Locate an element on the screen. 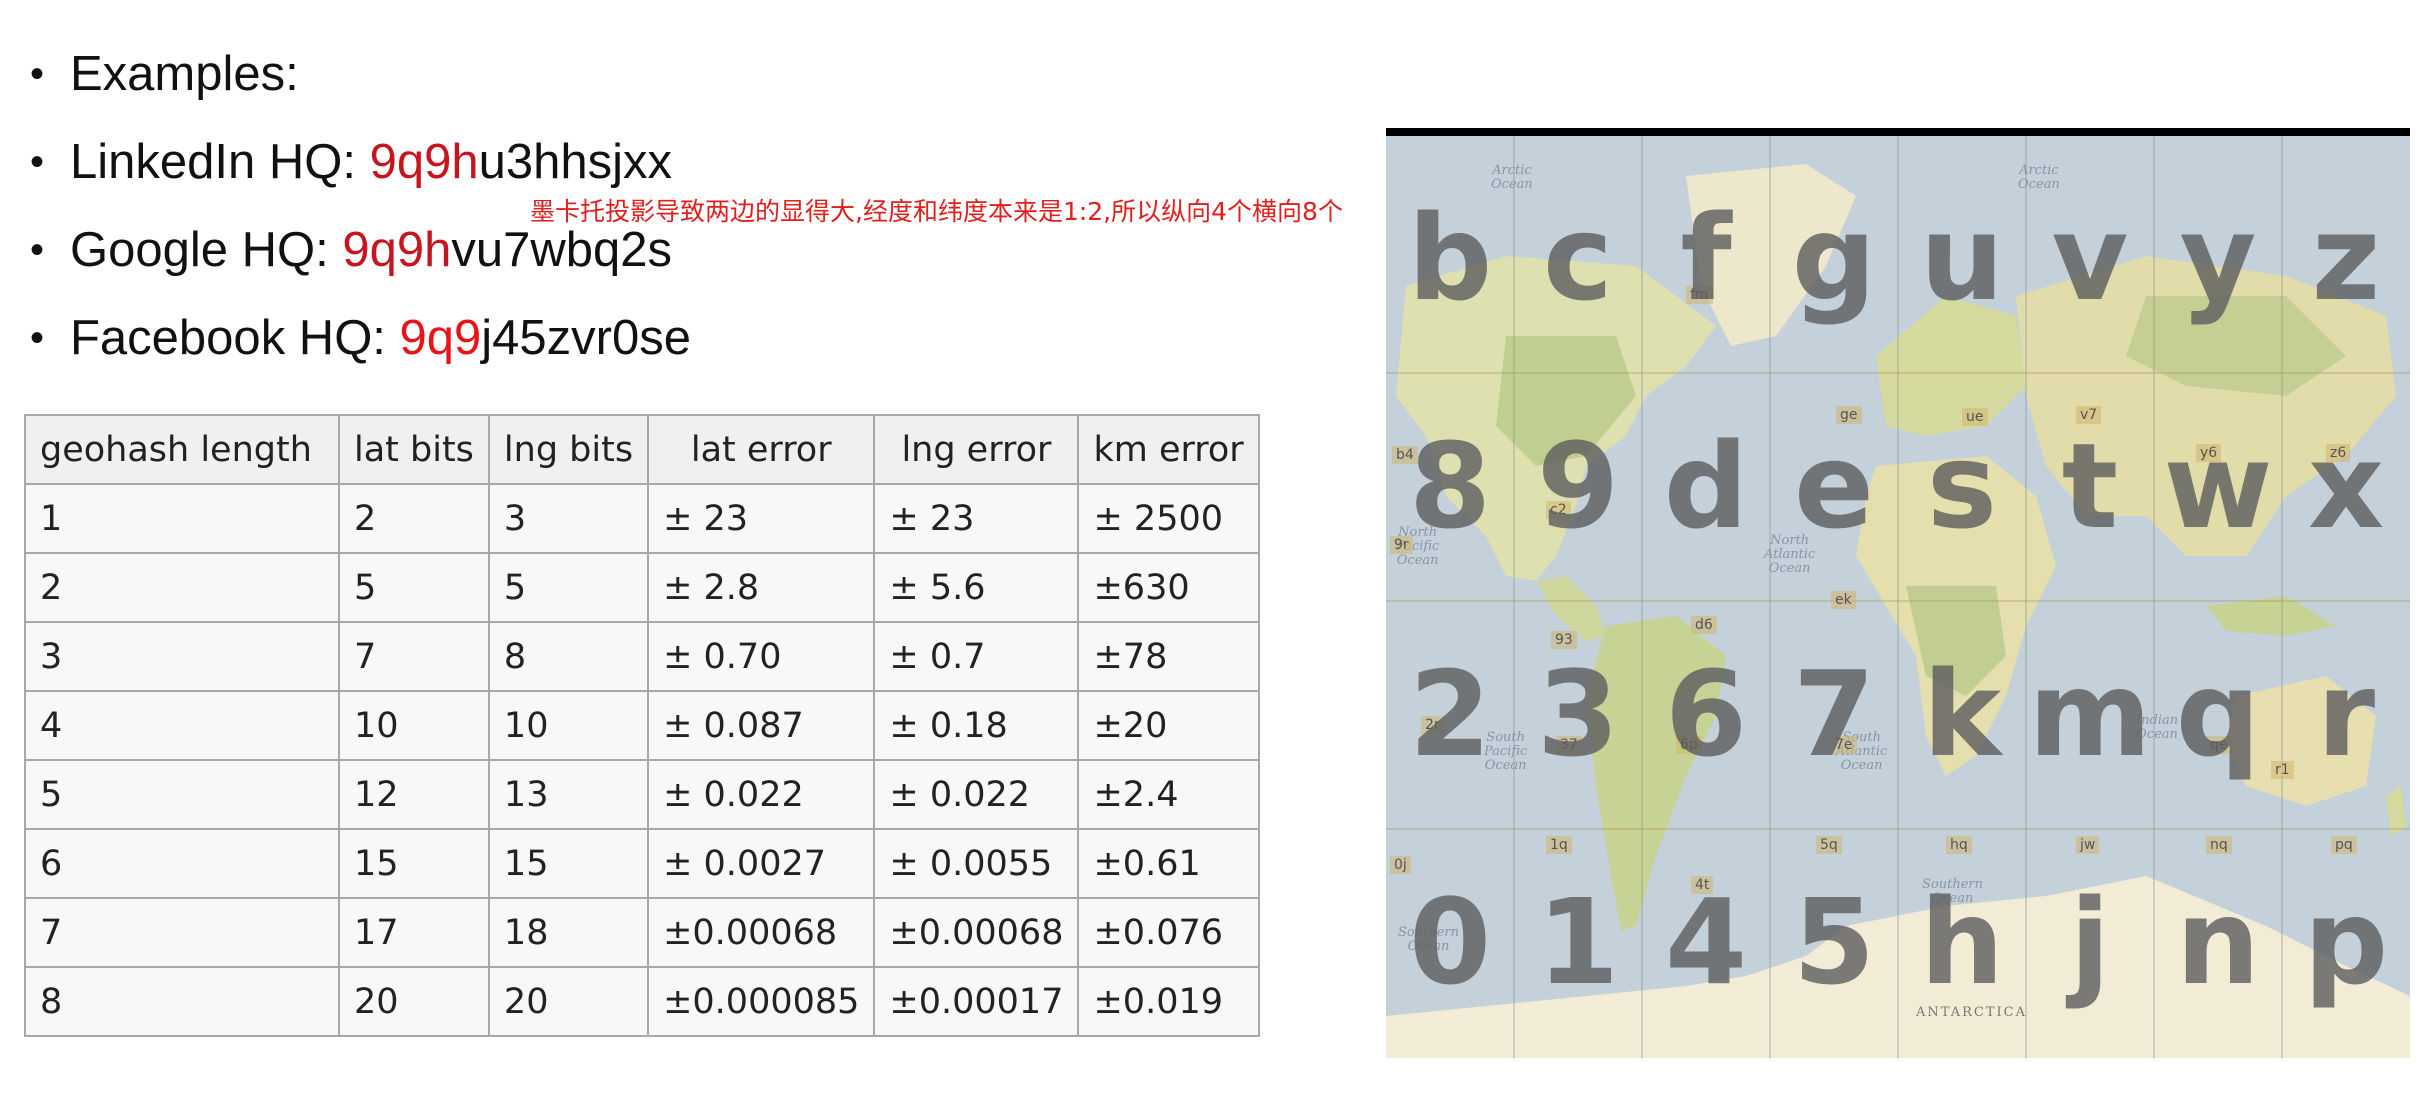 The width and height of the screenshot is (2434, 1098). table-cell: ± 0.70 is located at coordinates (761, 656).